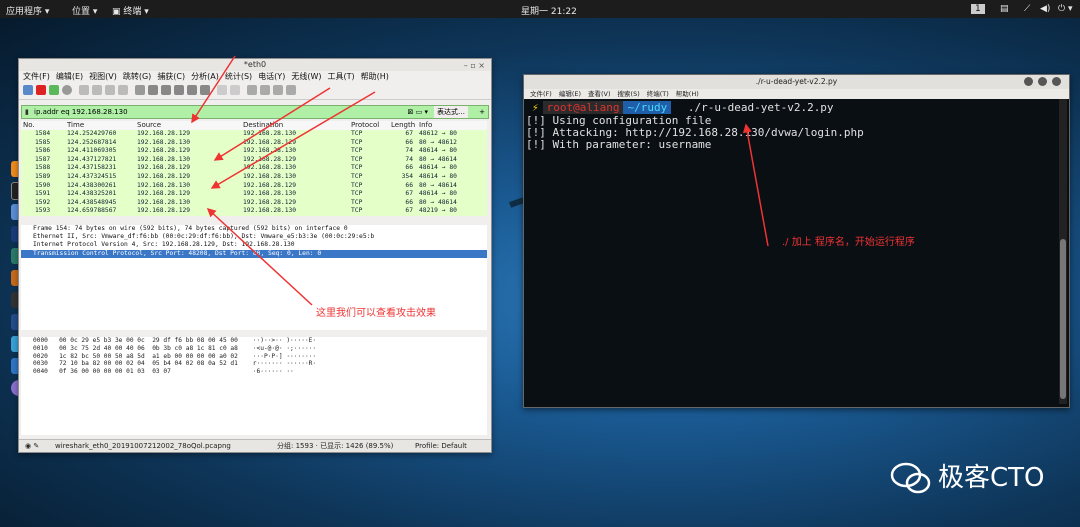 This screenshot has height=527, width=1080. Describe the element at coordinates (213, 89) in the screenshot. I see `arrow-to-source-column` at that location.